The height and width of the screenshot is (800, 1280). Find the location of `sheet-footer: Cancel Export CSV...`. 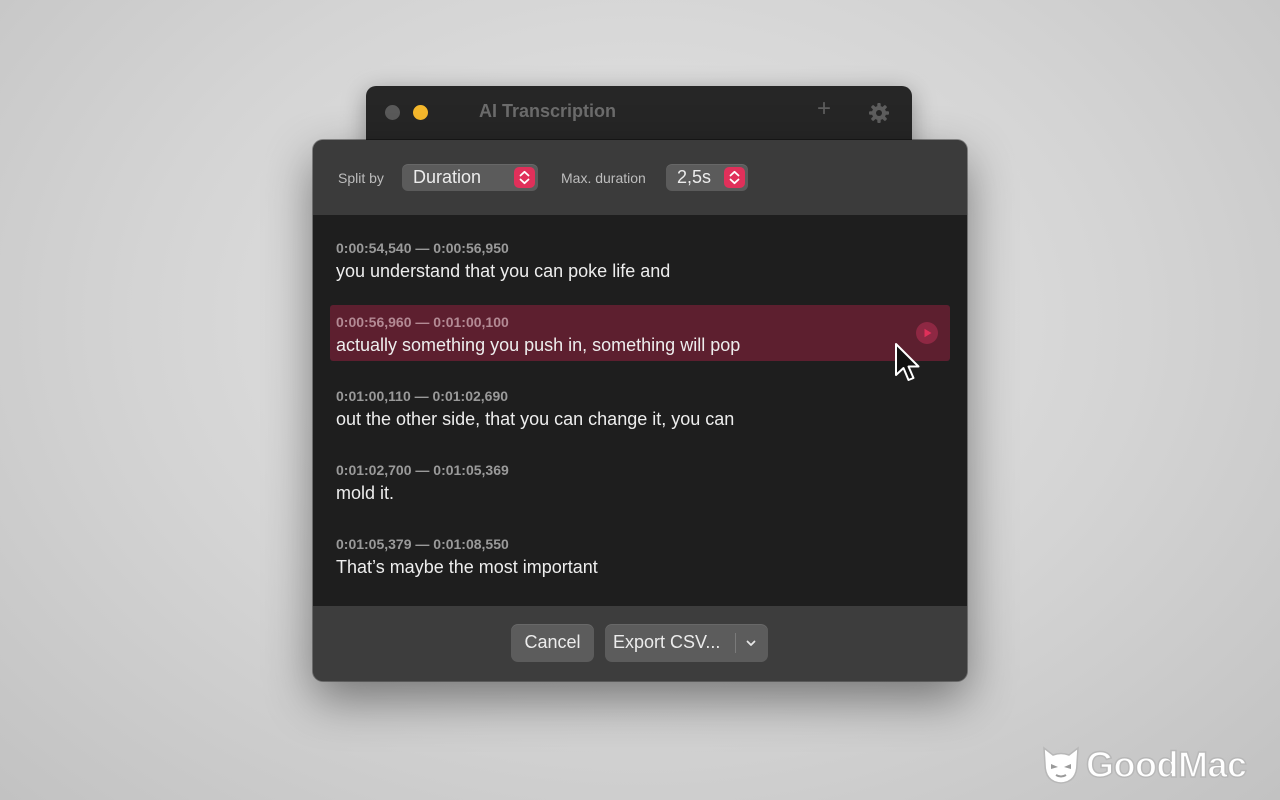

sheet-footer: Cancel Export CSV... is located at coordinates (640, 643).